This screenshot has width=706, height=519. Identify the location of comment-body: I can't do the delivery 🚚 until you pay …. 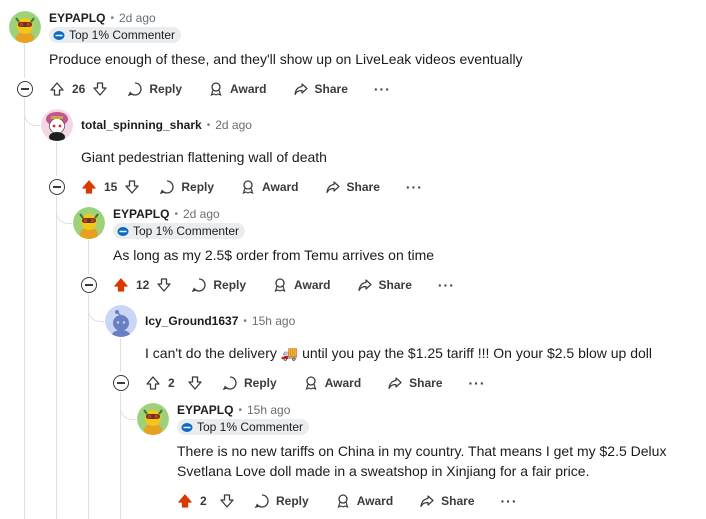
(399, 353).